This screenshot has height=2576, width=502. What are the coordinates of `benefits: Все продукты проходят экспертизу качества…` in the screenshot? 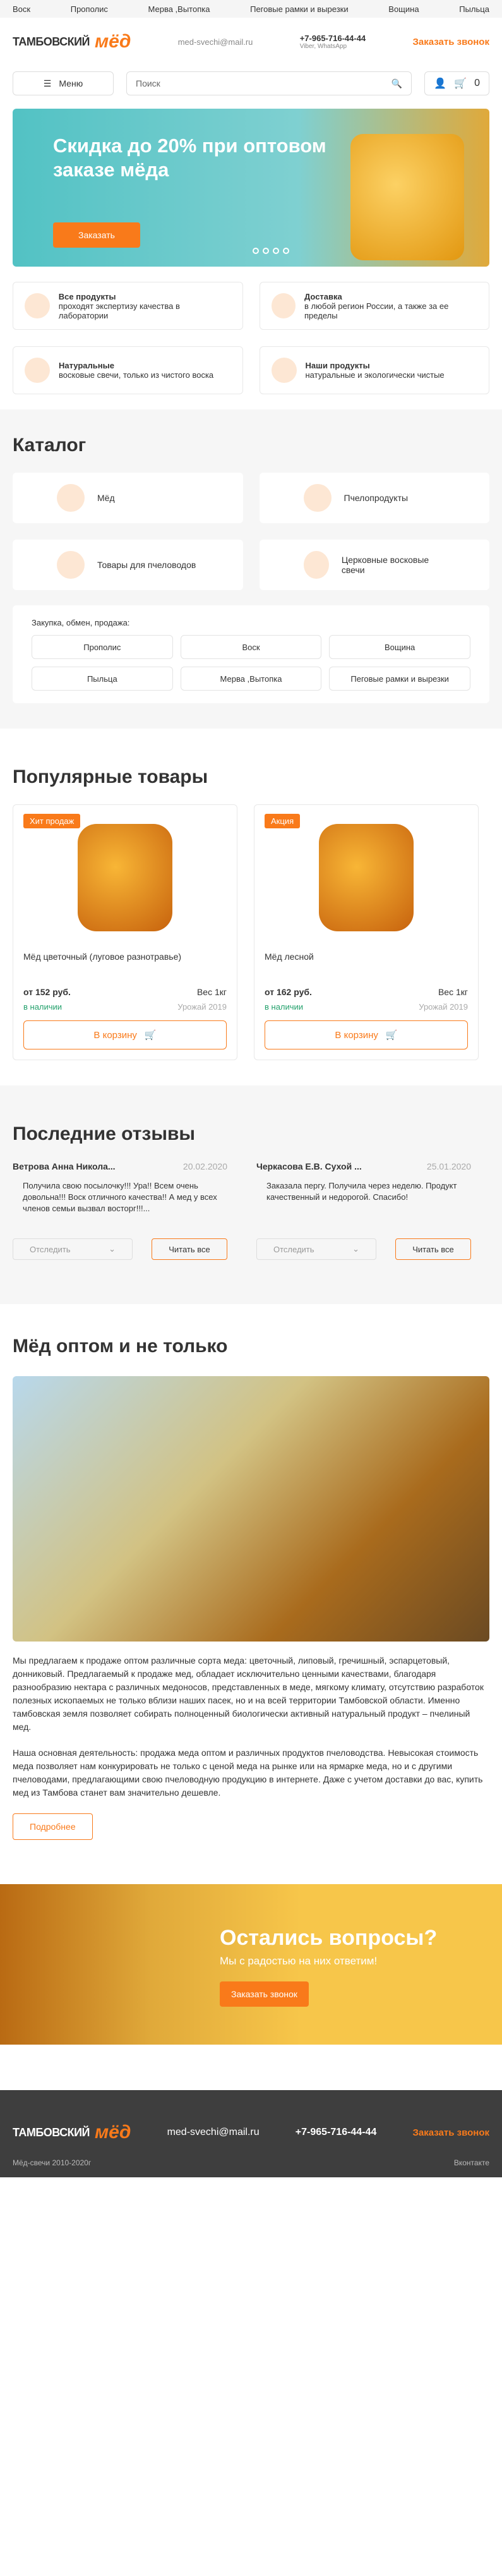 It's located at (251, 338).